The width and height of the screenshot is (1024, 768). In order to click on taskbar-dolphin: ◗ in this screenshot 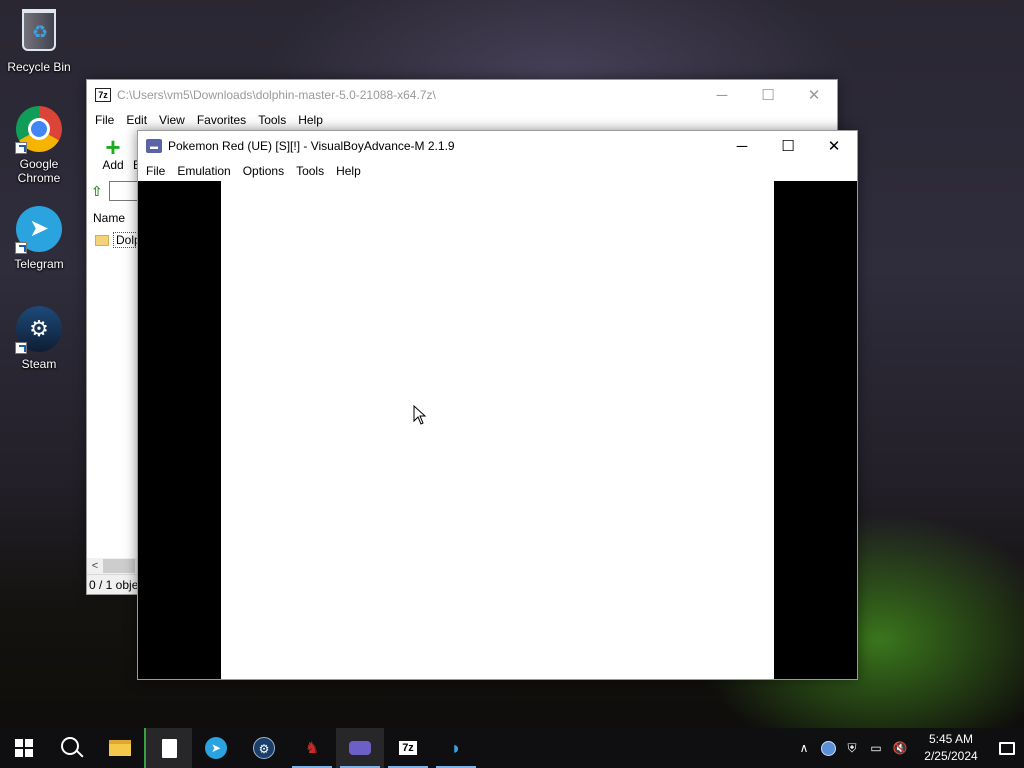, I will do `click(456, 748)`.